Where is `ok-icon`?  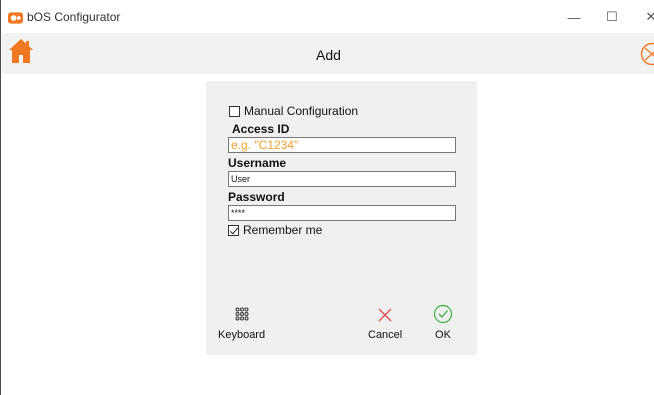
ok-icon is located at coordinates (443, 314).